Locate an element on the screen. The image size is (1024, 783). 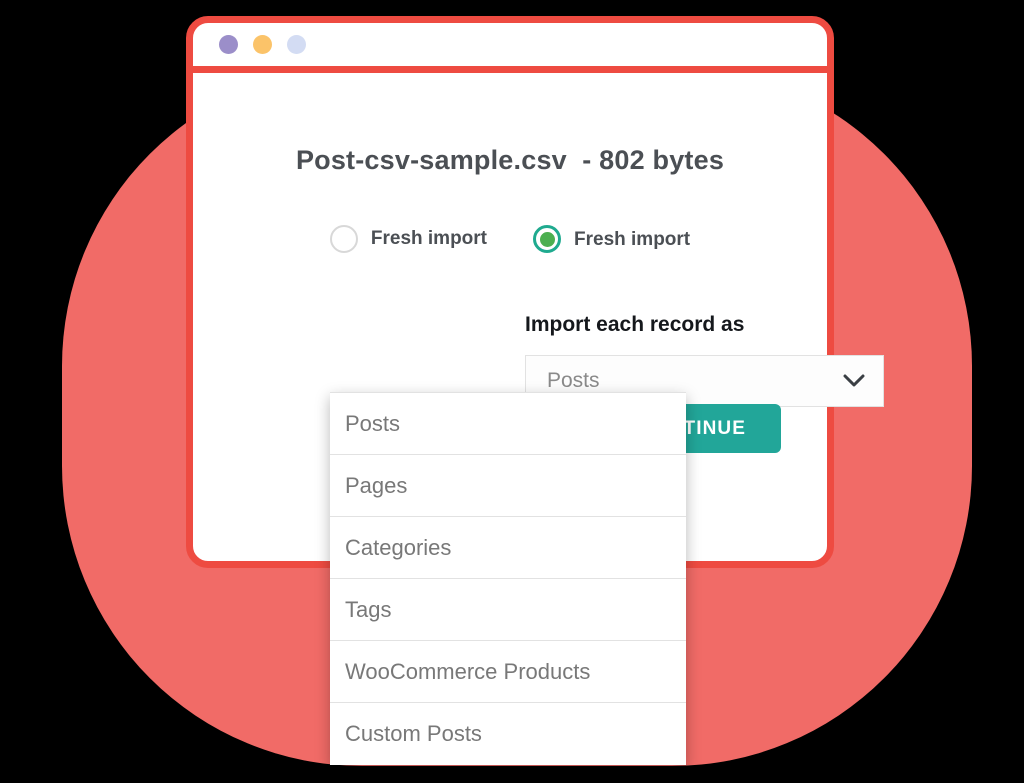
radio-circle-unchecked-icon is located at coordinates (343, 239).